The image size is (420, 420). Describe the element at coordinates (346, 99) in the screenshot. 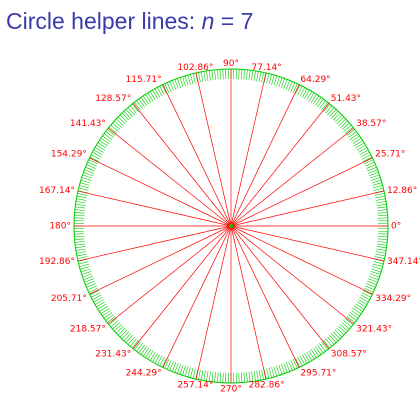

I see `angle-label: 51.43°` at that location.